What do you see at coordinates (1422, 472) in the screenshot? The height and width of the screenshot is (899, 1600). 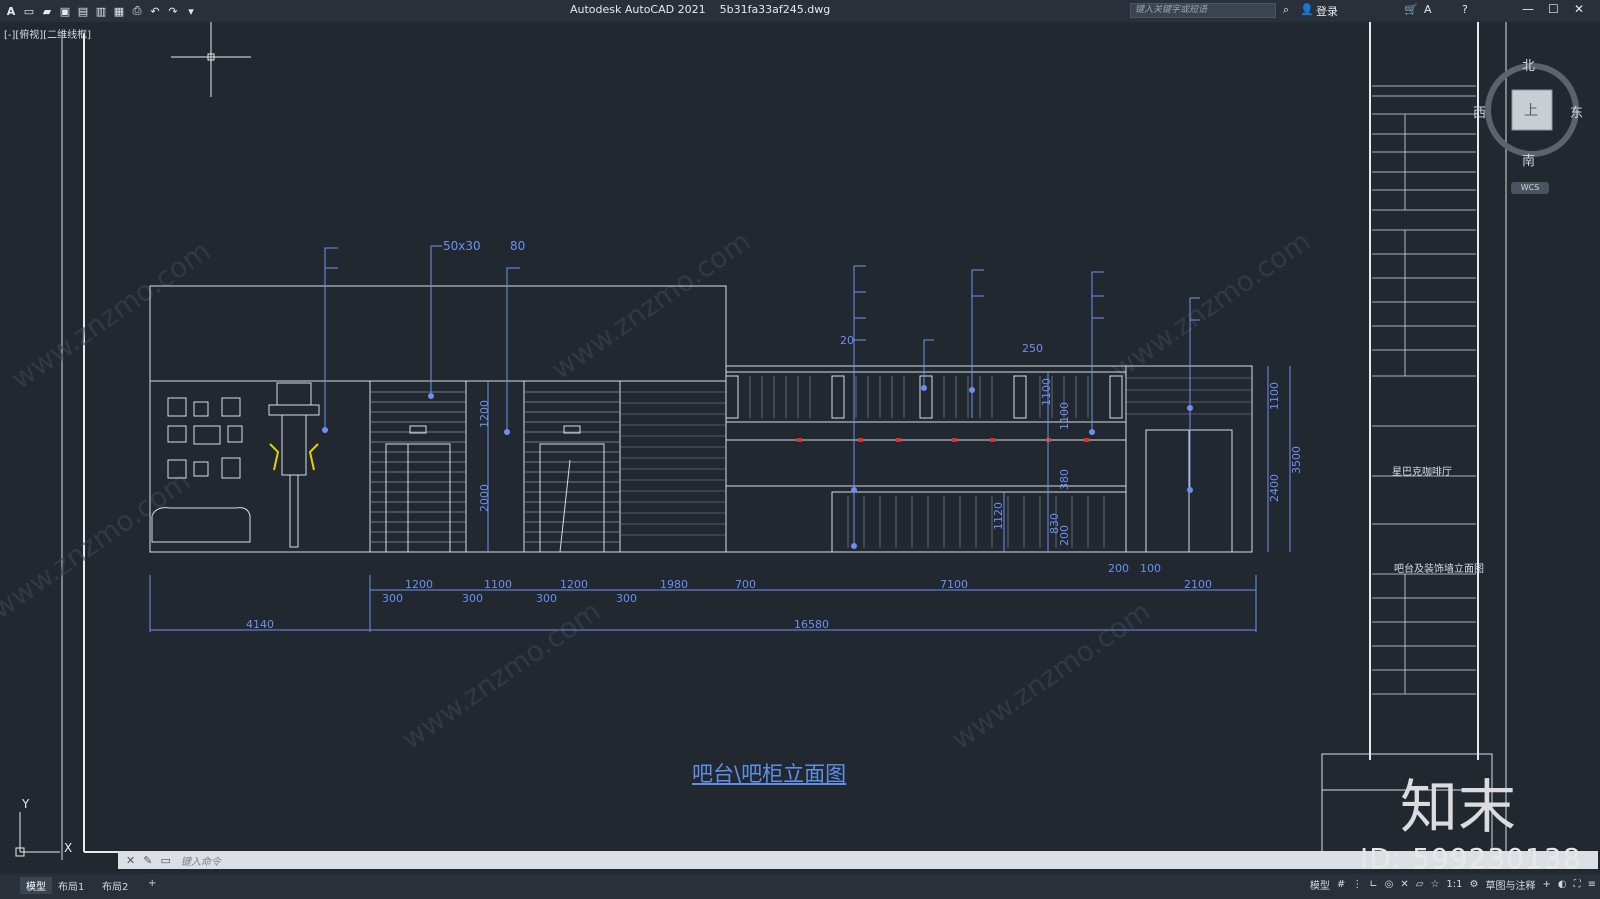 I see `project-name: 星巴克咖啡厅` at bounding box center [1422, 472].